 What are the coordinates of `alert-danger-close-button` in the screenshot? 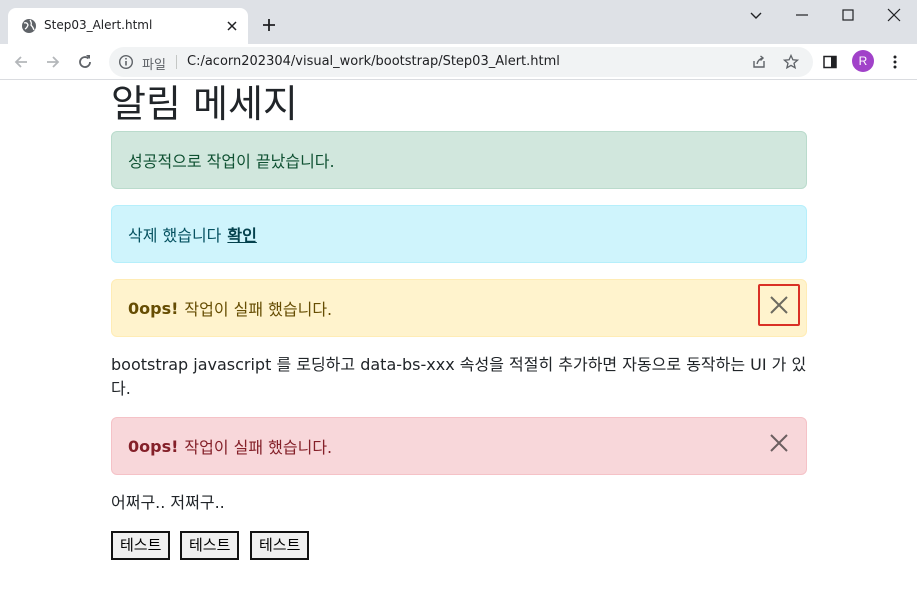 It's located at (779, 443).